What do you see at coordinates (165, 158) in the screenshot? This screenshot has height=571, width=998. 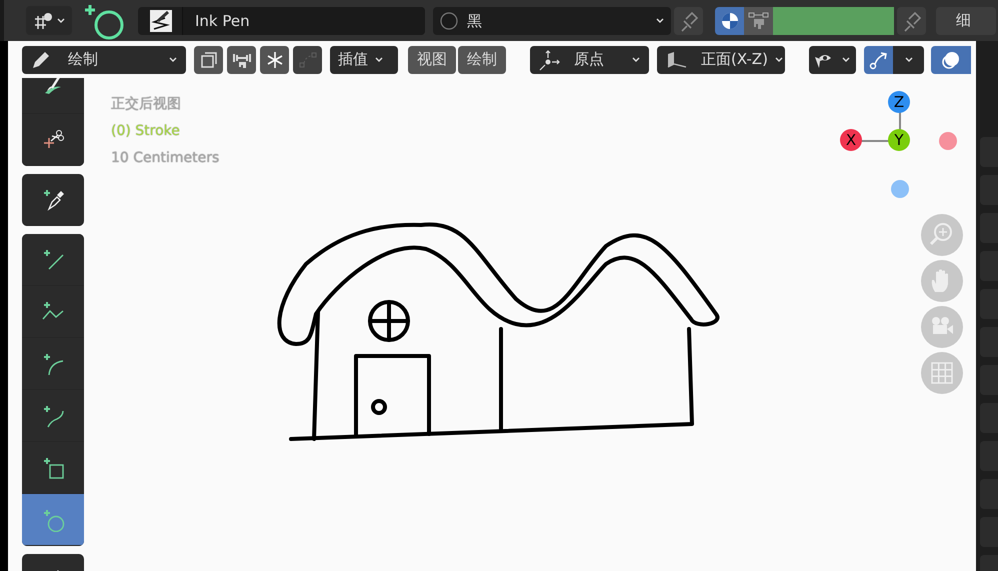 I see `scale-label: 10 Centimeters` at bounding box center [165, 158].